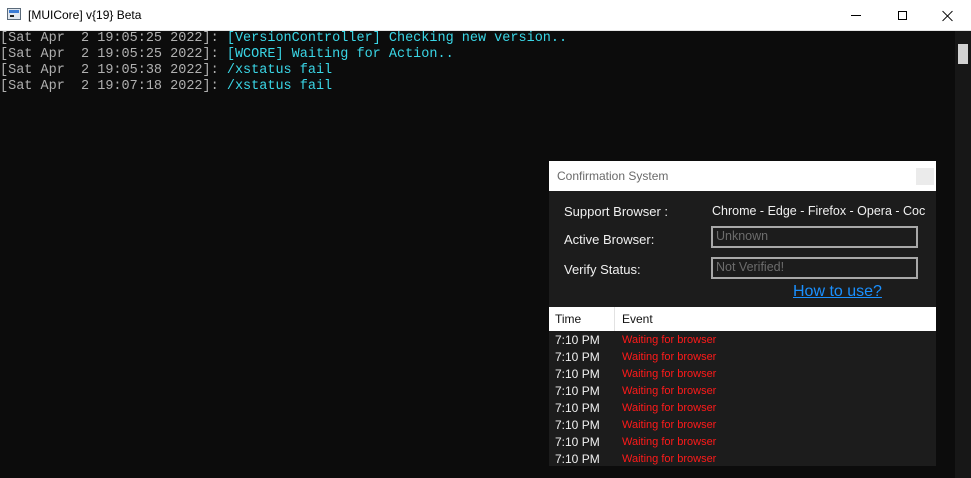 The width and height of the screenshot is (971, 478). I want to click on log-line: [Sat Apr 2 19:05:38 2022]: /xstatus fail, so click(477, 71).